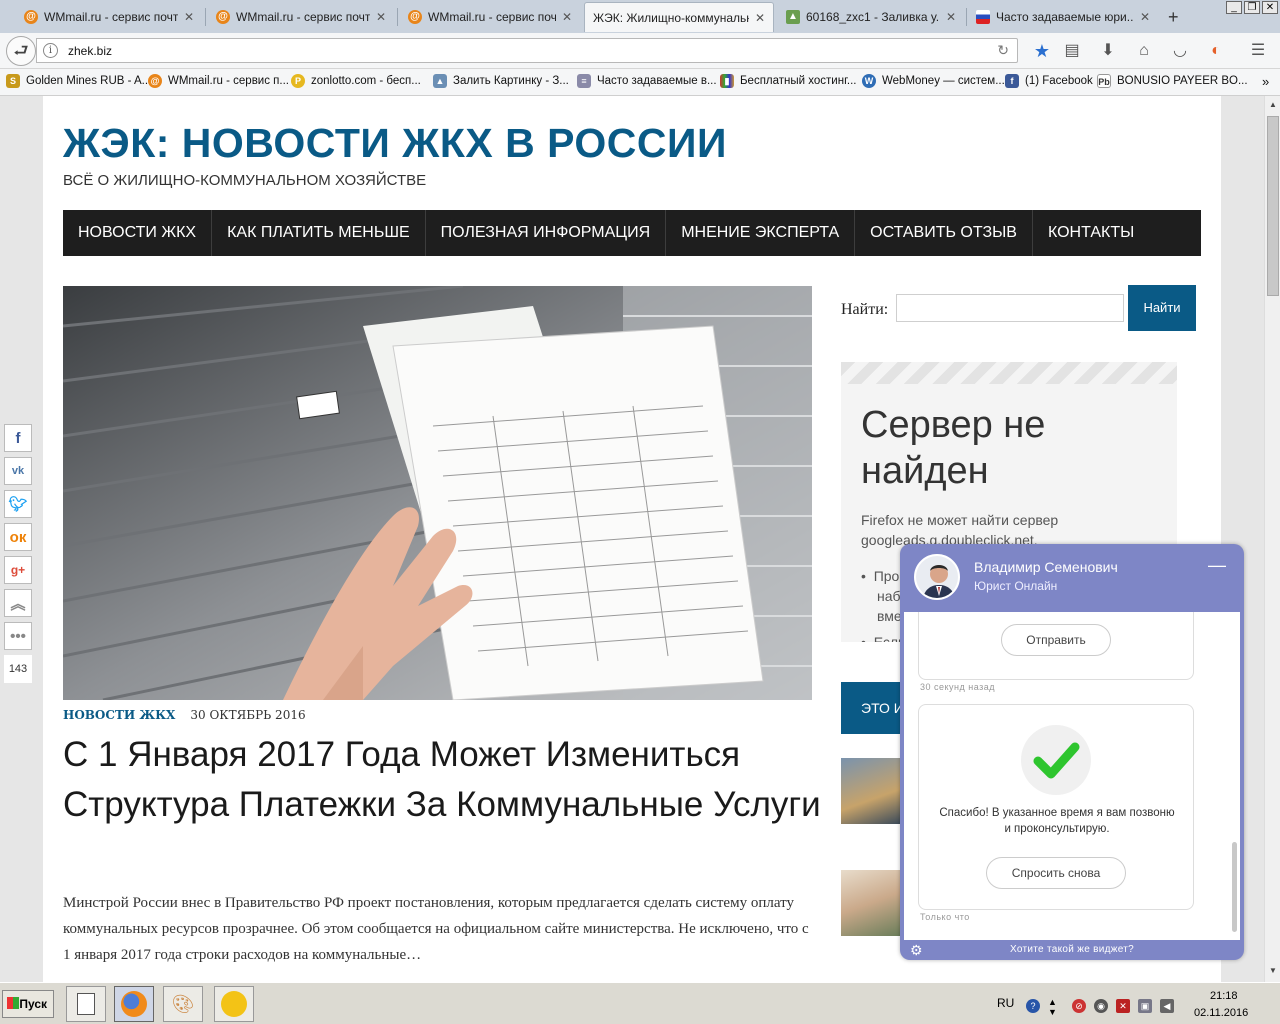  I want to click on scroll-up-arrow-icon: ▲, so click(1273, 105).